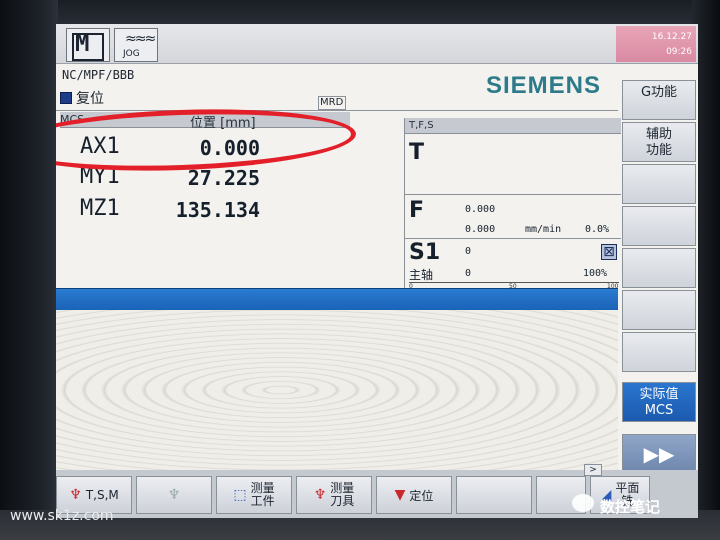 The image size is (720, 540). Describe the element at coordinates (140, 39) in the screenshot. I see `jog-wave-icon: ≈≈≈` at that location.